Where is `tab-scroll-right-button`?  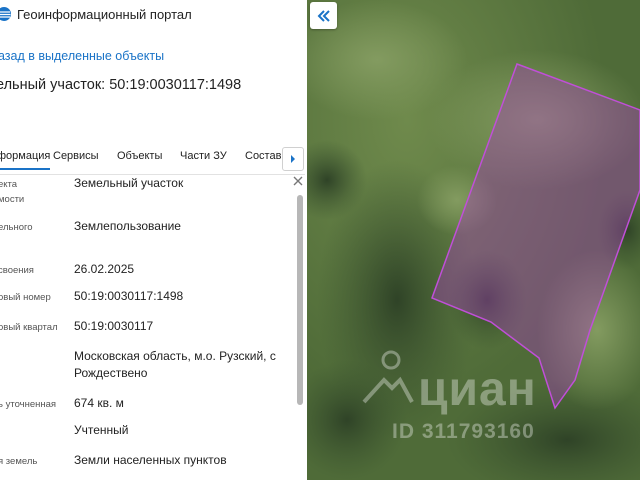
tab-scroll-right-button is located at coordinates (293, 159).